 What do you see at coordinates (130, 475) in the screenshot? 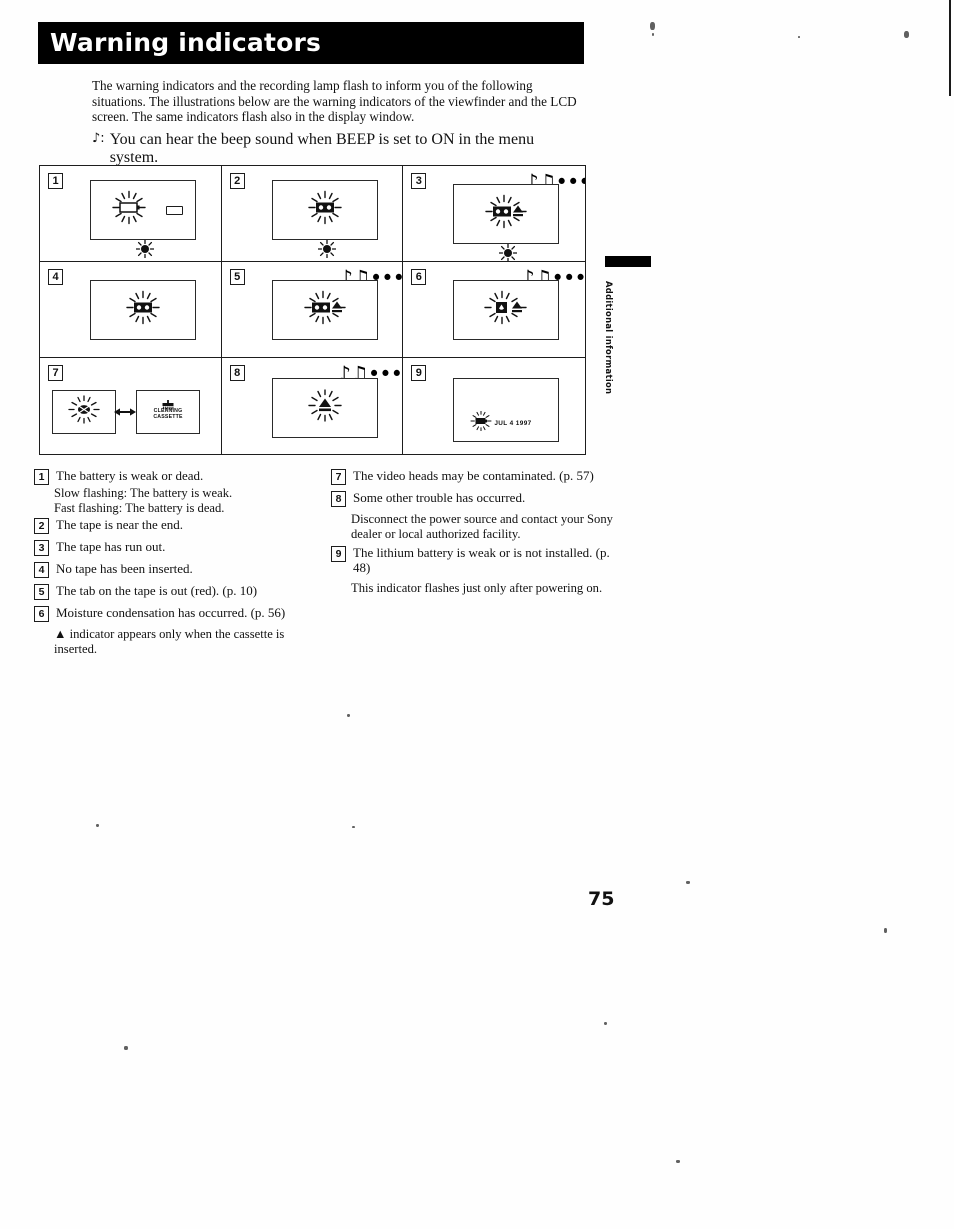
I see `legend-text: The battery is weak or dead.` at bounding box center [130, 475].